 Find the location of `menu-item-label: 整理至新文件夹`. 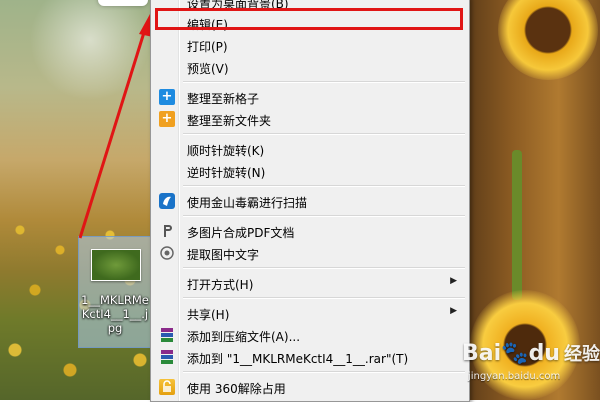

menu-item-label: 整理至新文件夹 is located at coordinates (229, 121).